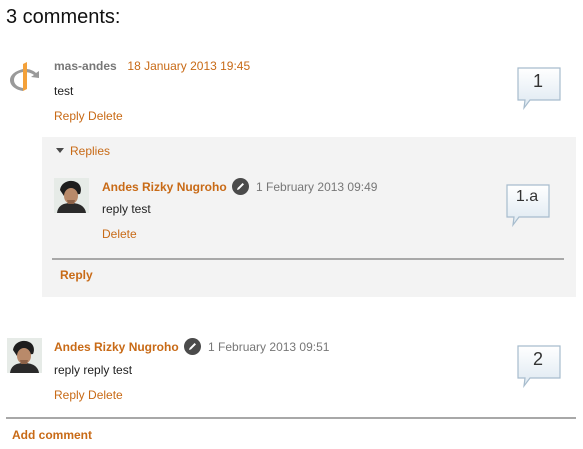 The image size is (583, 449). What do you see at coordinates (268, 347) in the screenshot?
I see `comment-date: 1 February 2013 09:51` at bounding box center [268, 347].